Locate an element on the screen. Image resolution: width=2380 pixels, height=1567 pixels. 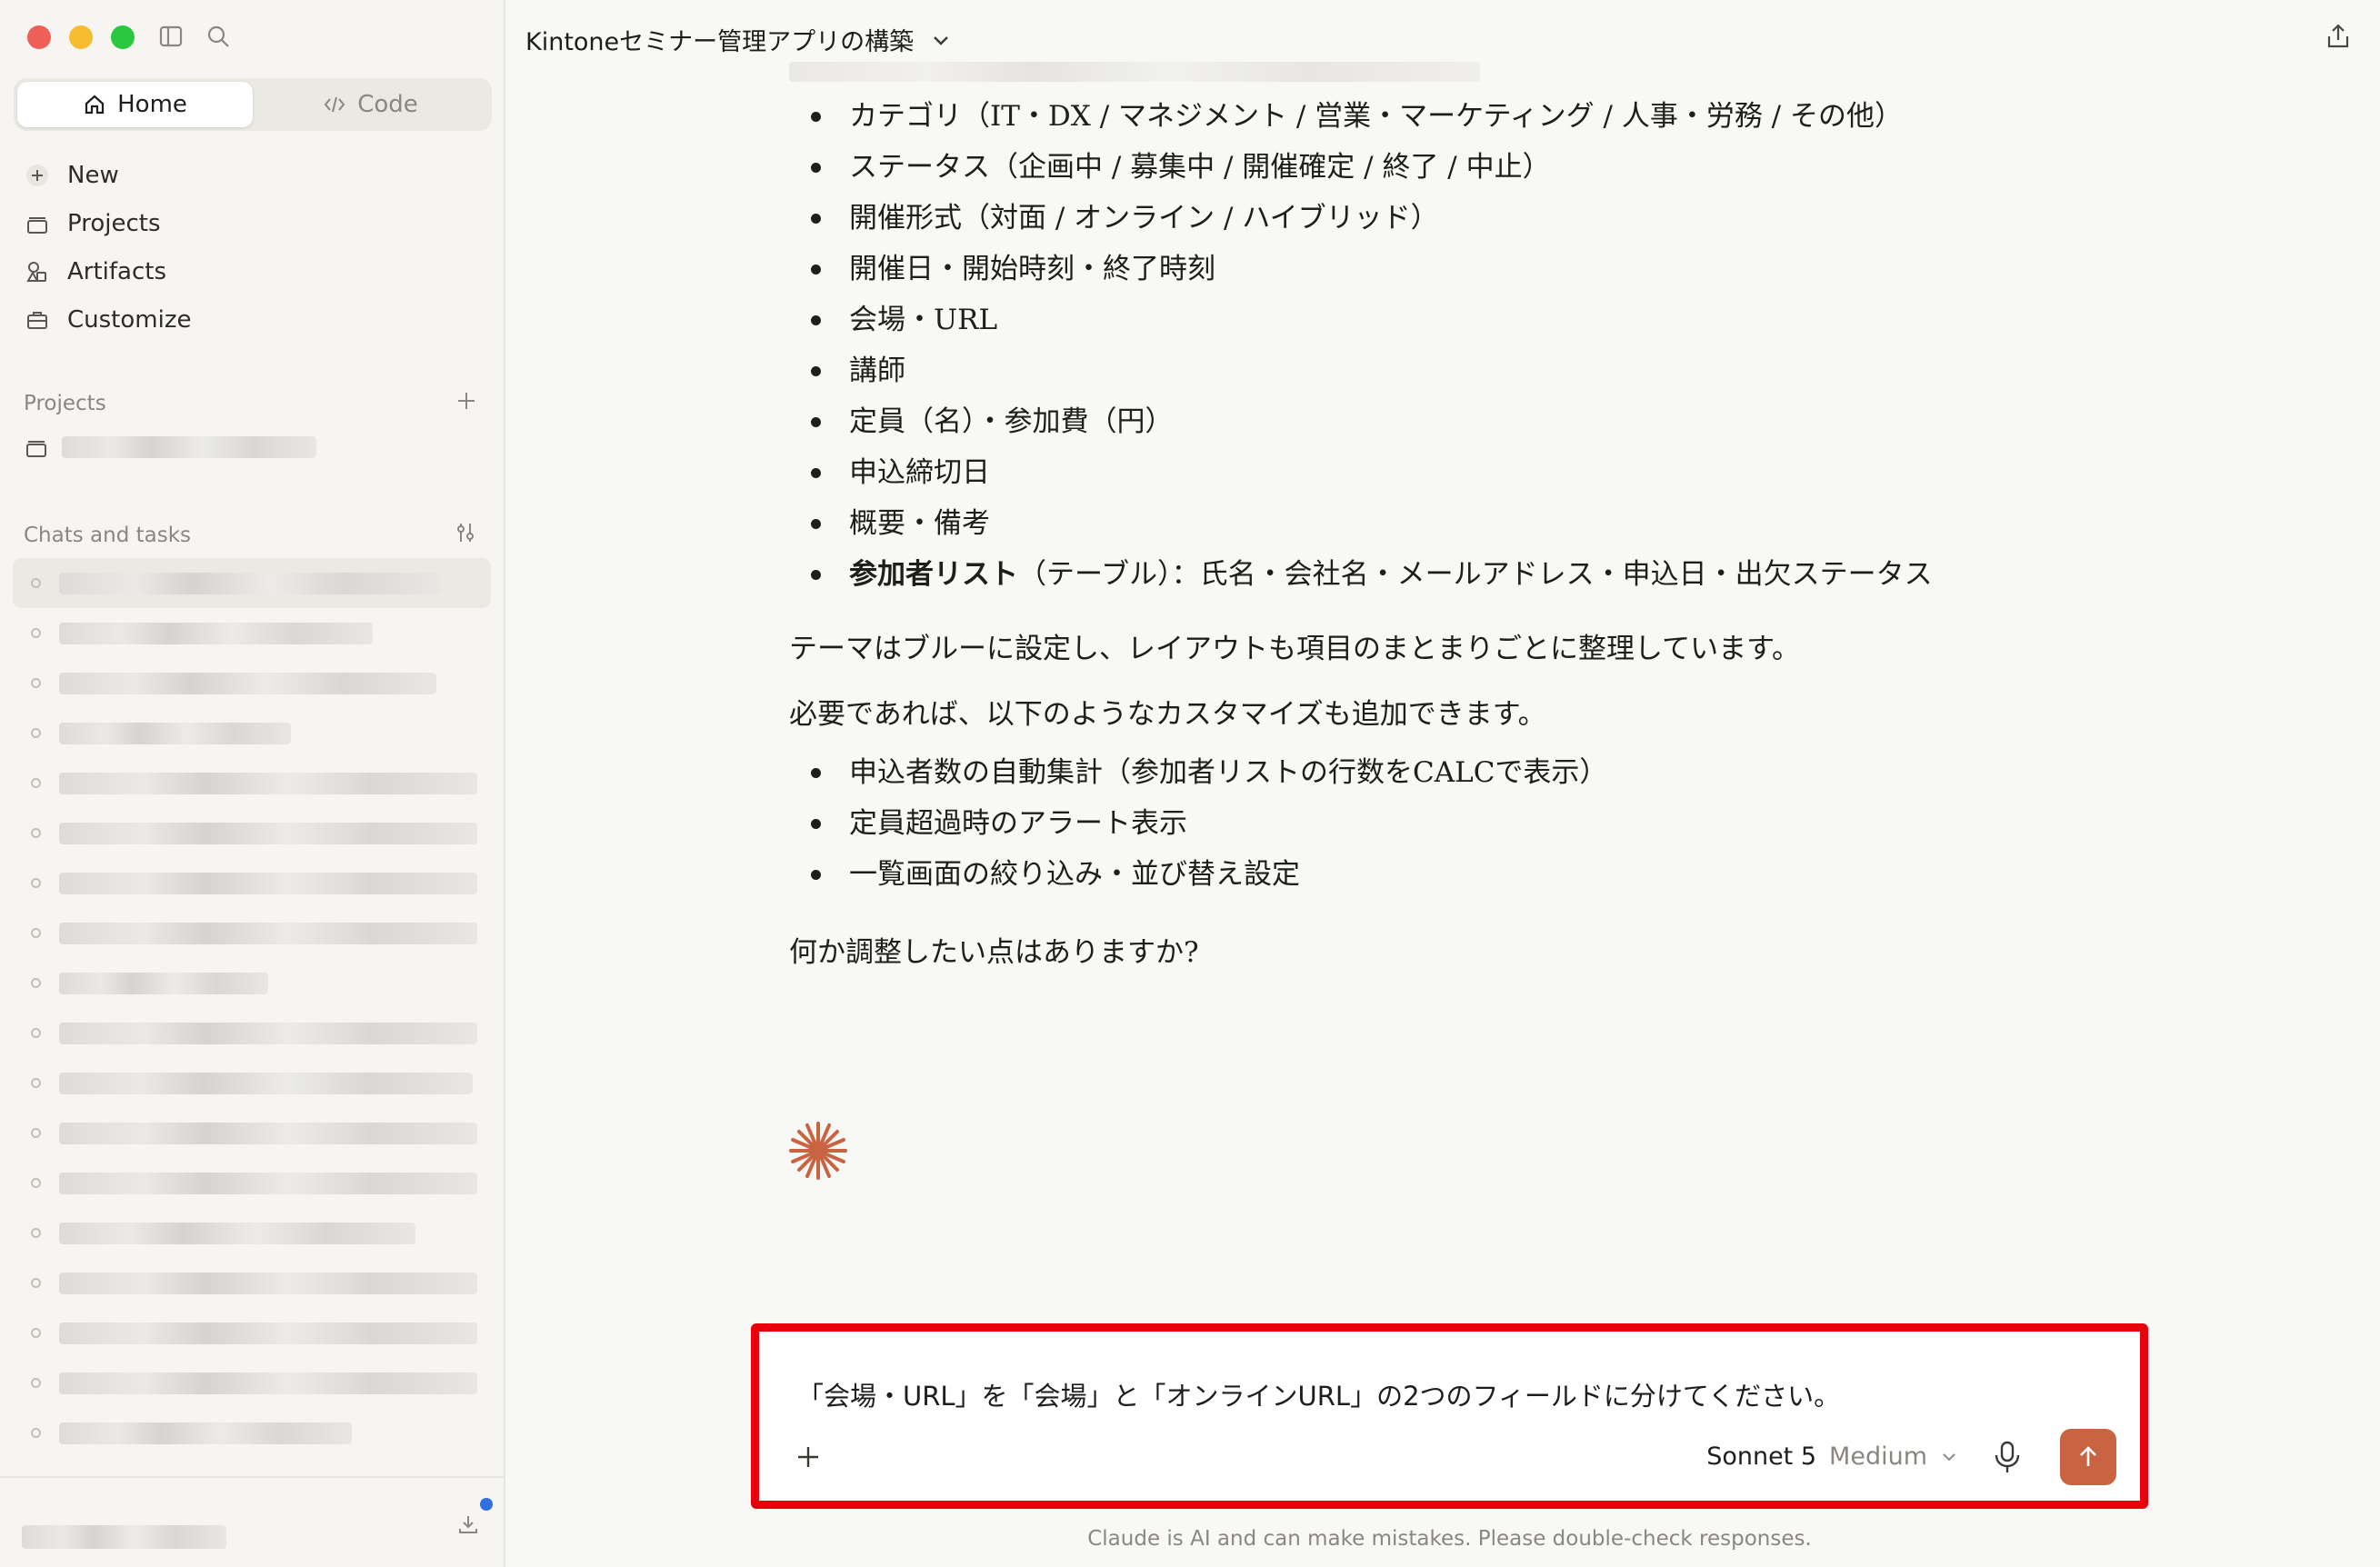
tab-code: Code is located at coordinates (370, 105).